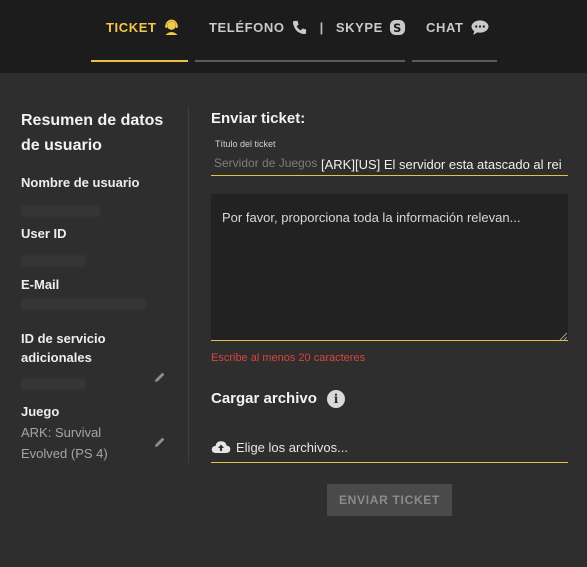 The width and height of the screenshot is (587, 567). Describe the element at coordinates (171, 27) in the screenshot. I see `support-agent-icon` at that location.